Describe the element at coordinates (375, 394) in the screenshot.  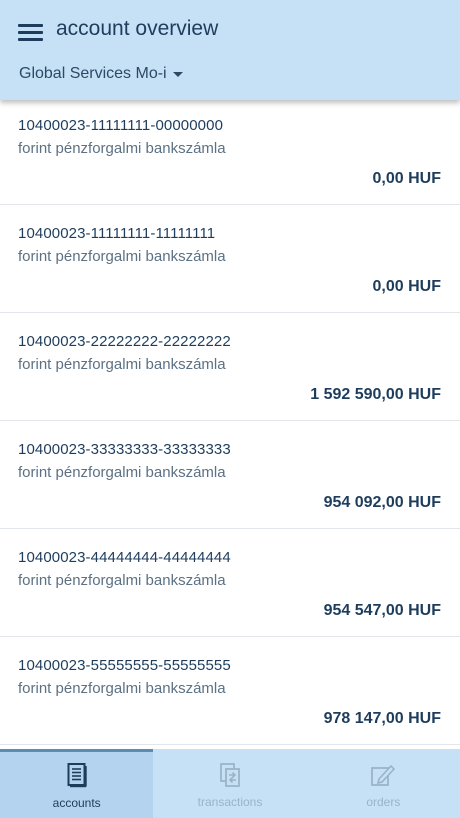
I see `account-balance: 1 592 590,00 HUF` at that location.